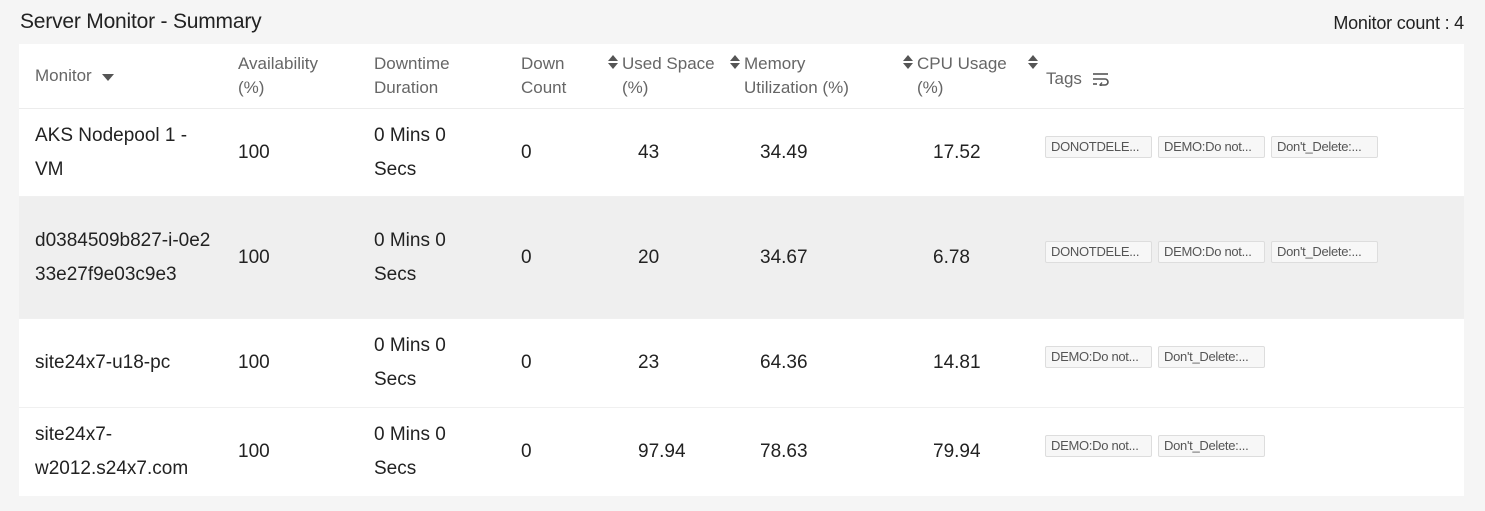 This screenshot has width=1485, height=511. What do you see at coordinates (830, 152) in the screenshot?
I see `memory-utilization: 34.49` at bounding box center [830, 152].